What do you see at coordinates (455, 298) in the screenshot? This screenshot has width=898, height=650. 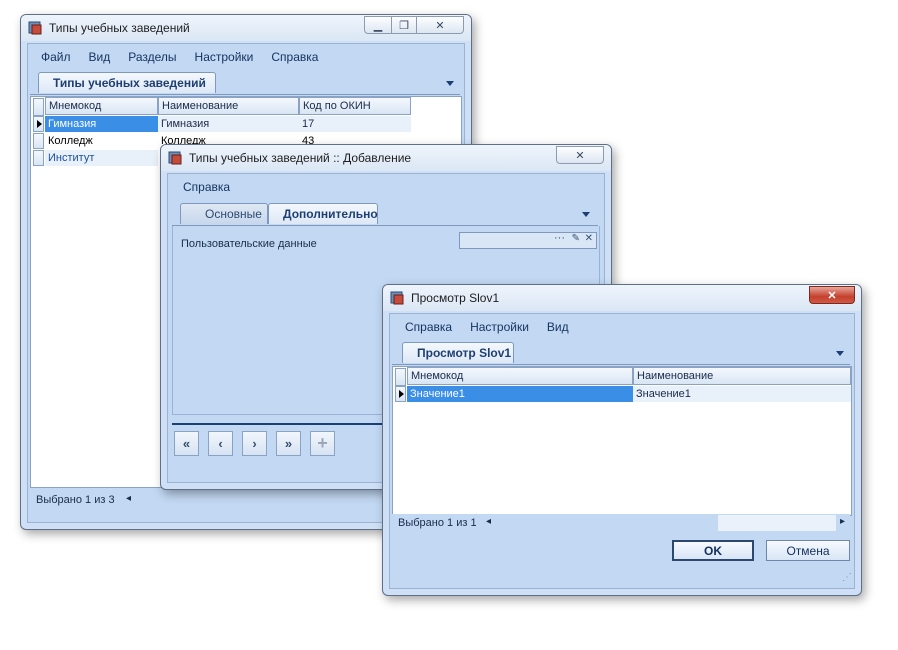 I see `view-window-title: Просмотр Slov1` at bounding box center [455, 298].